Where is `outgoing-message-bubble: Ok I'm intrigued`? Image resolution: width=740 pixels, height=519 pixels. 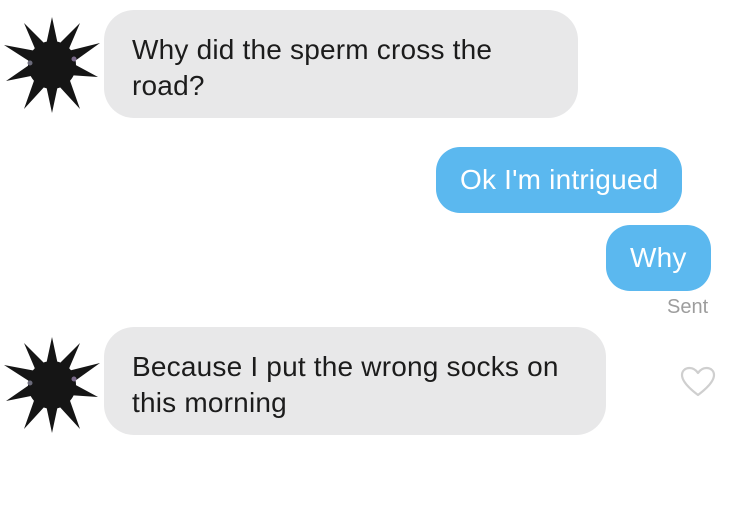
outgoing-message-bubble: Ok I'm intrigued is located at coordinates (559, 180).